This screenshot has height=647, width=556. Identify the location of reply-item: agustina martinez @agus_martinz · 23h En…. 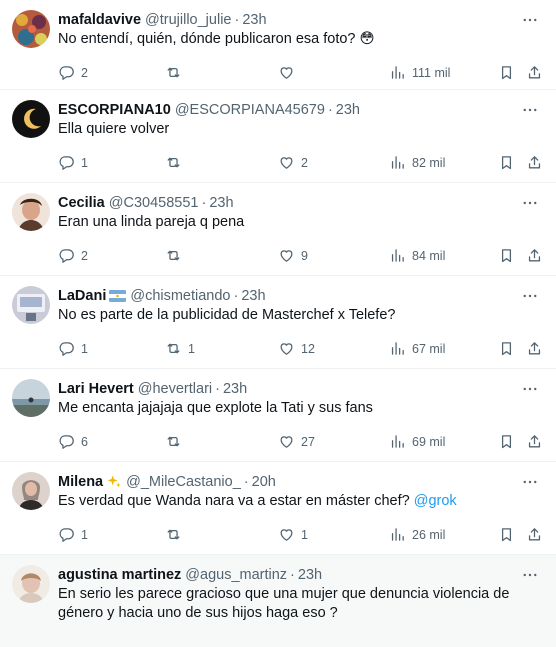
(278, 601).